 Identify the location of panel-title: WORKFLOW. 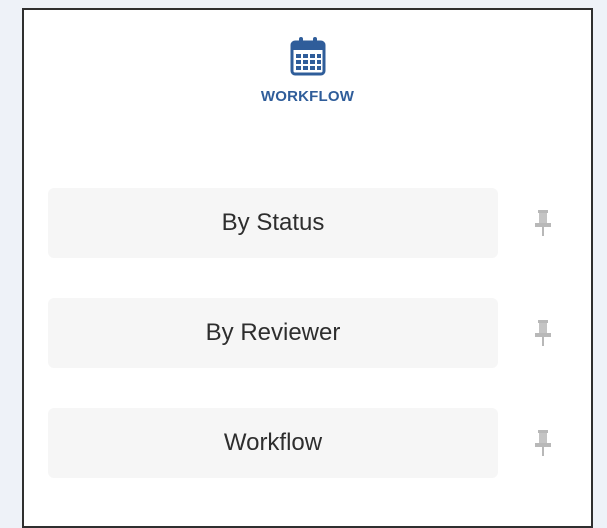
(307, 96).